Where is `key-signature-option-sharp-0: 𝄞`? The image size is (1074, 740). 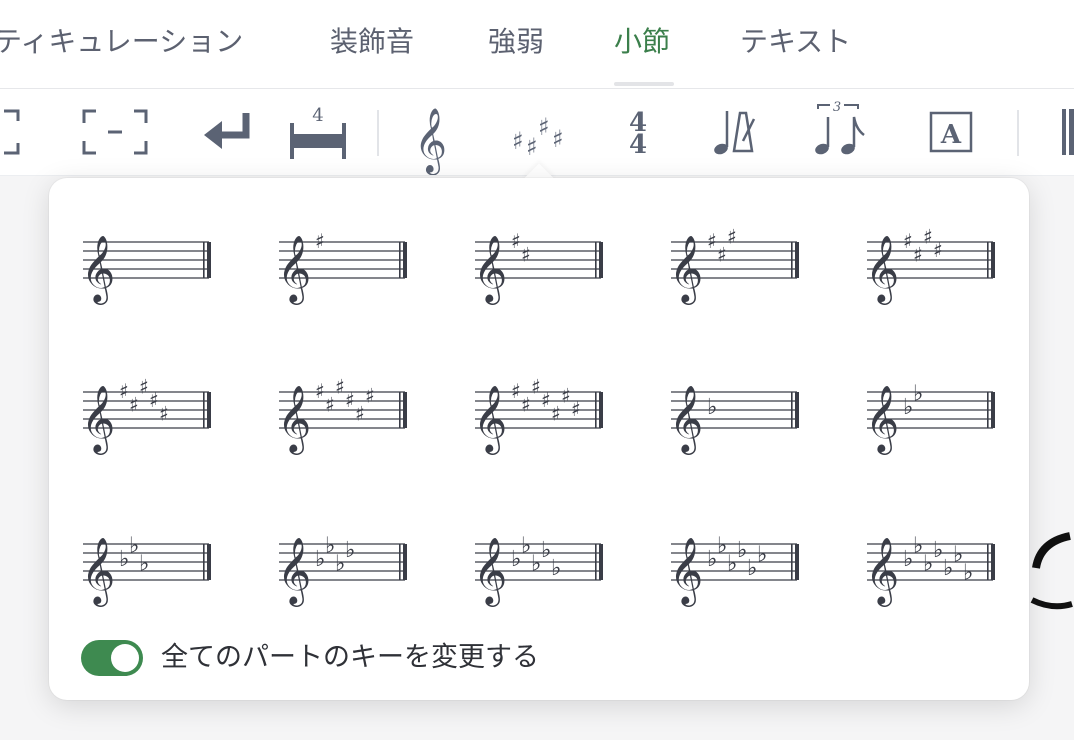
key-signature-option-sharp-0: 𝄞 is located at coordinates (161, 258).